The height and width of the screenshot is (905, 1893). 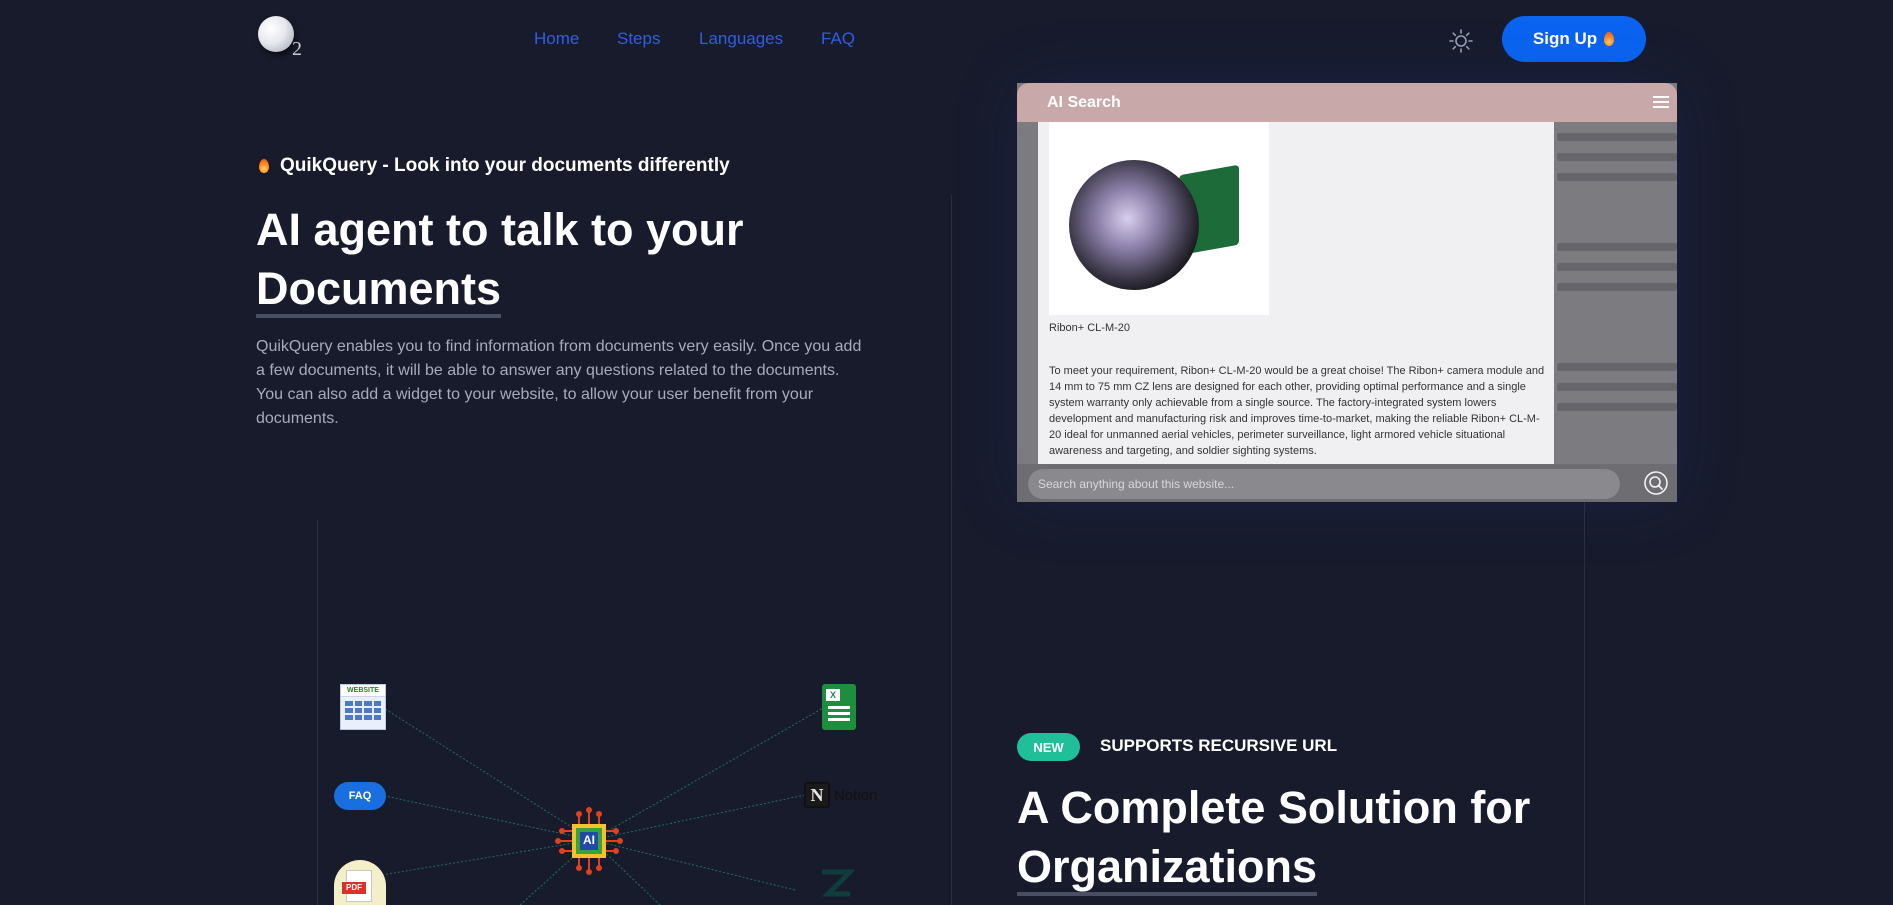 What do you see at coordinates (556, 39) in the screenshot?
I see `nav-link-home: Home` at bounding box center [556, 39].